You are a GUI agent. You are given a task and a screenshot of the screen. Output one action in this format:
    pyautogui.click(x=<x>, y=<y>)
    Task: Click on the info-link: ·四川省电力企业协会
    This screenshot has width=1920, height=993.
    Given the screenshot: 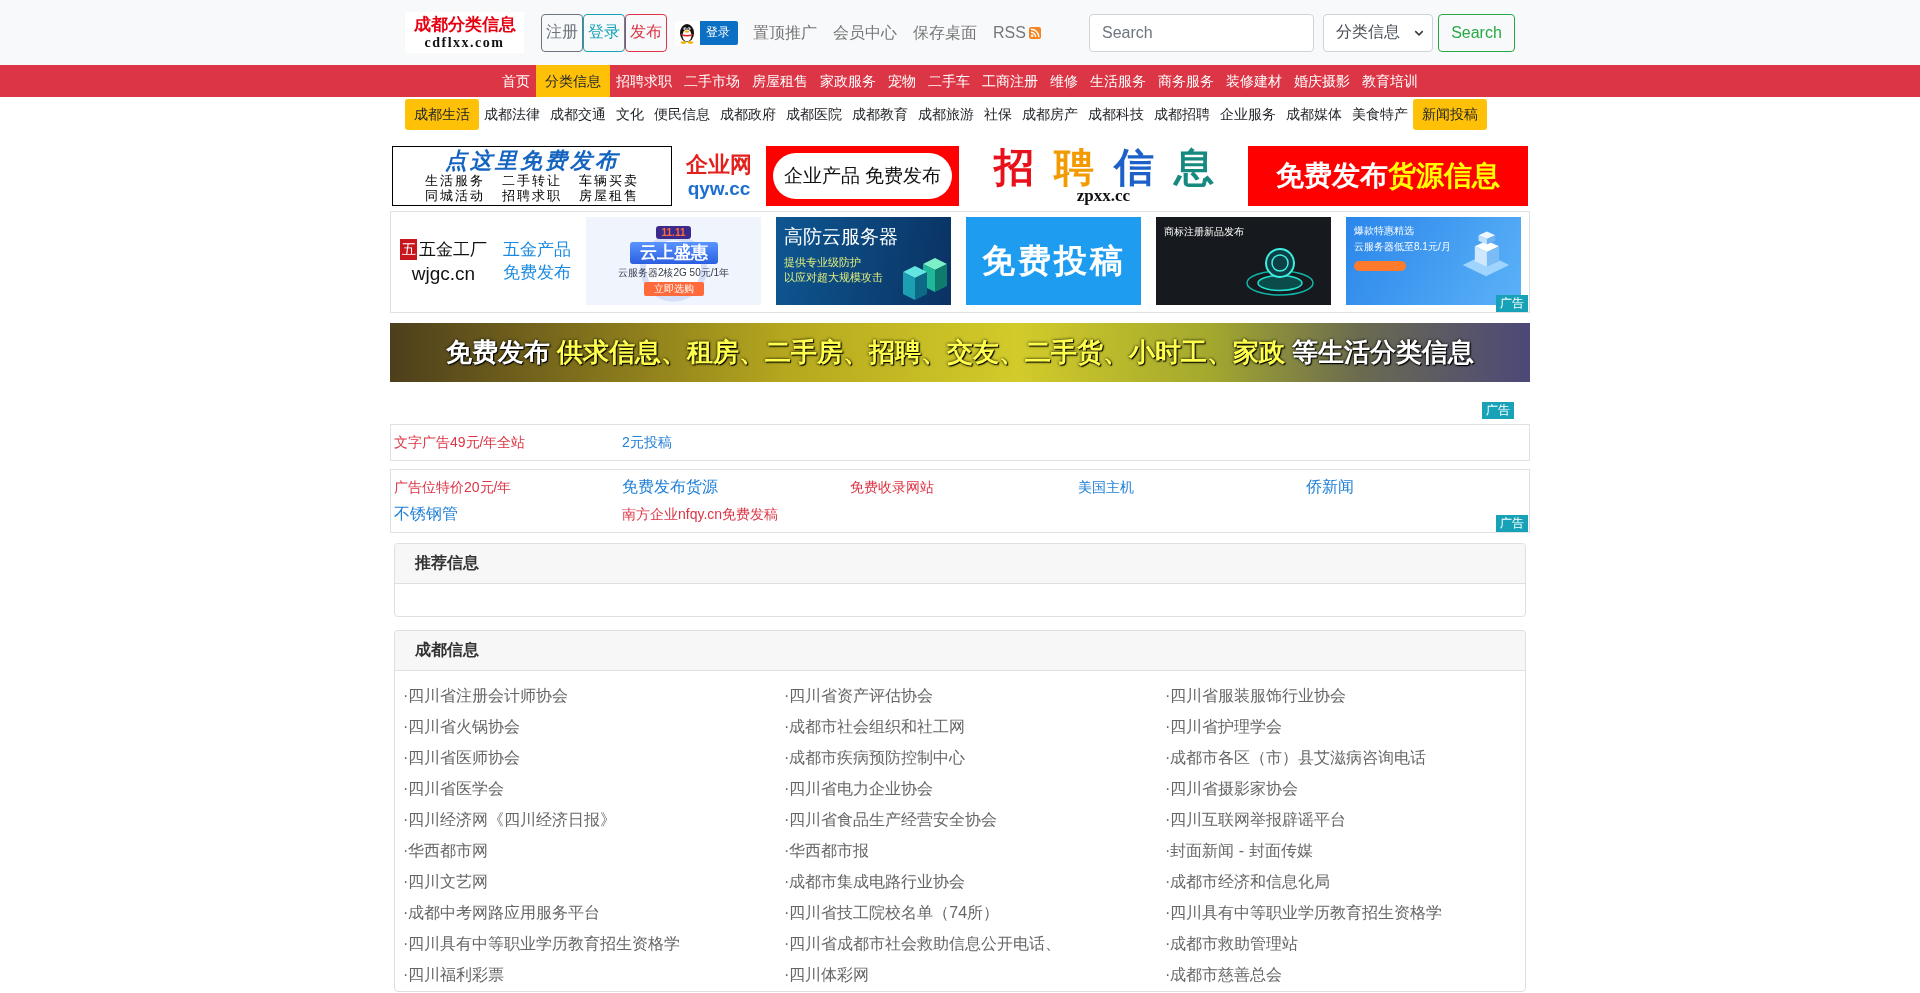 What is the action you would take?
    pyautogui.click(x=859, y=789)
    